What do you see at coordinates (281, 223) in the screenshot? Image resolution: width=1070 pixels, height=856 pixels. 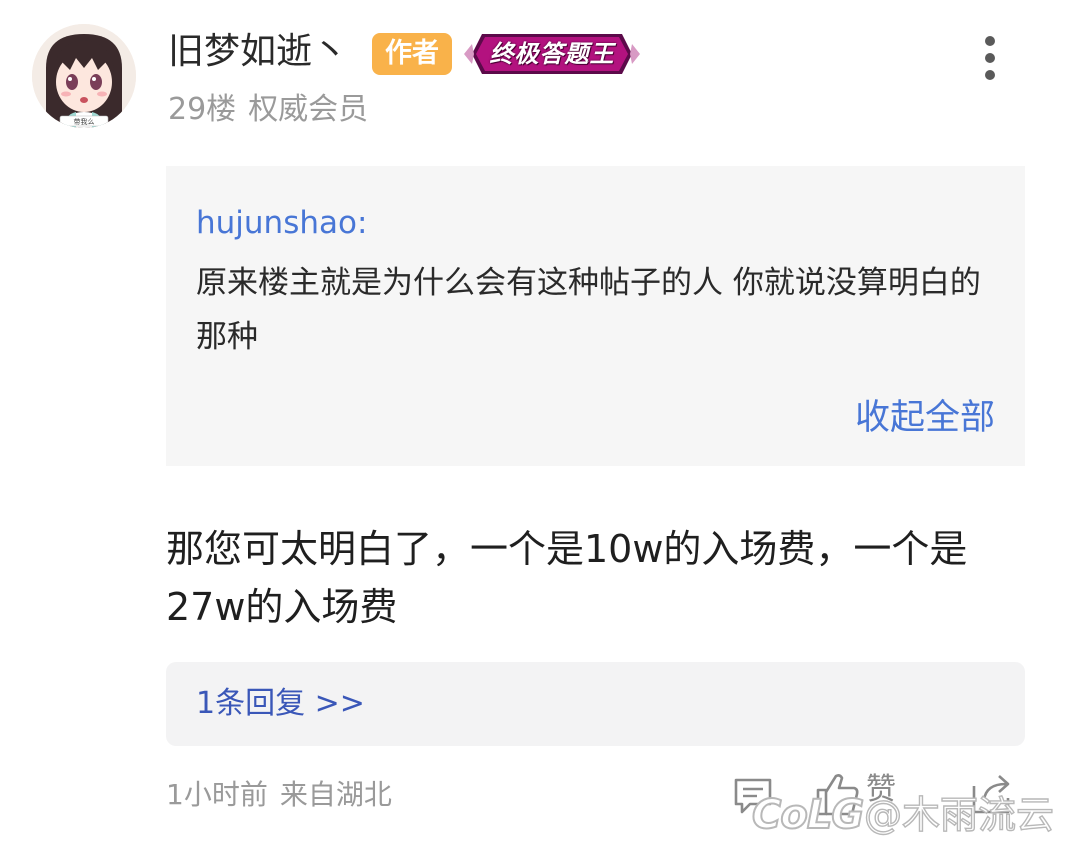 I see `quote-username: hujunshao:` at bounding box center [281, 223].